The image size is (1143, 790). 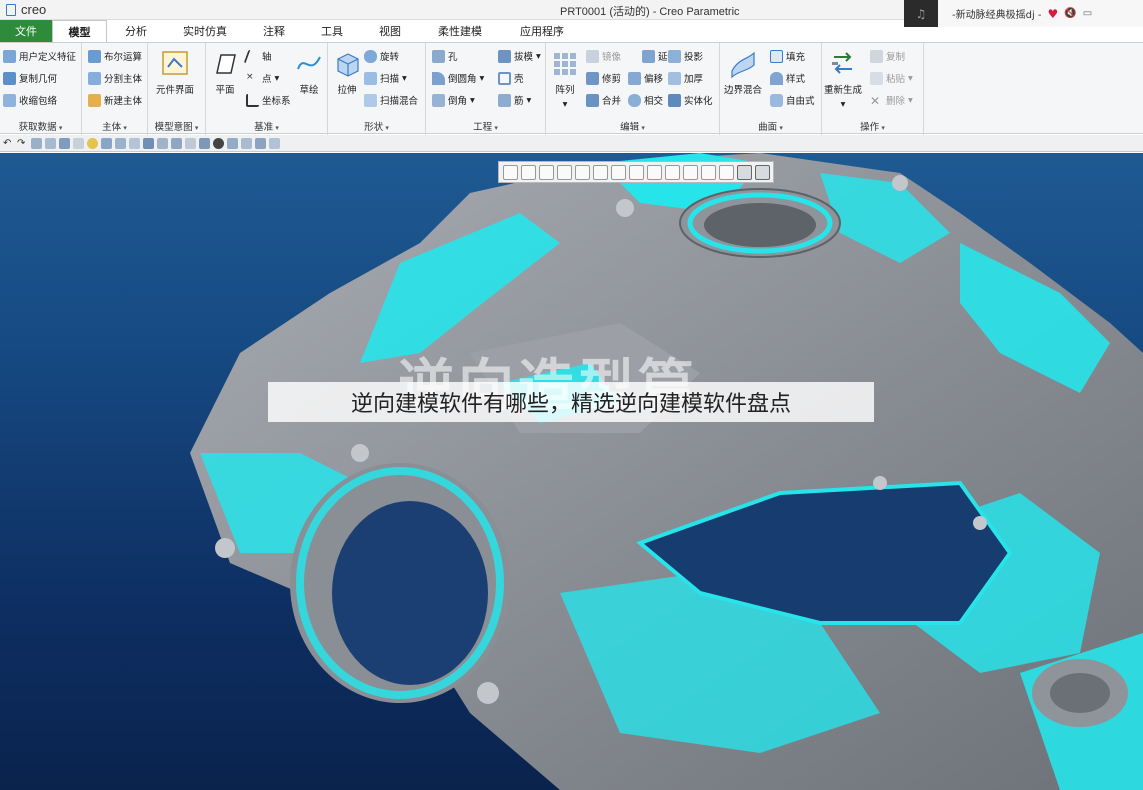 What do you see at coordinates (26, 31) in the screenshot?
I see `tab-file: 文件` at bounding box center [26, 31].